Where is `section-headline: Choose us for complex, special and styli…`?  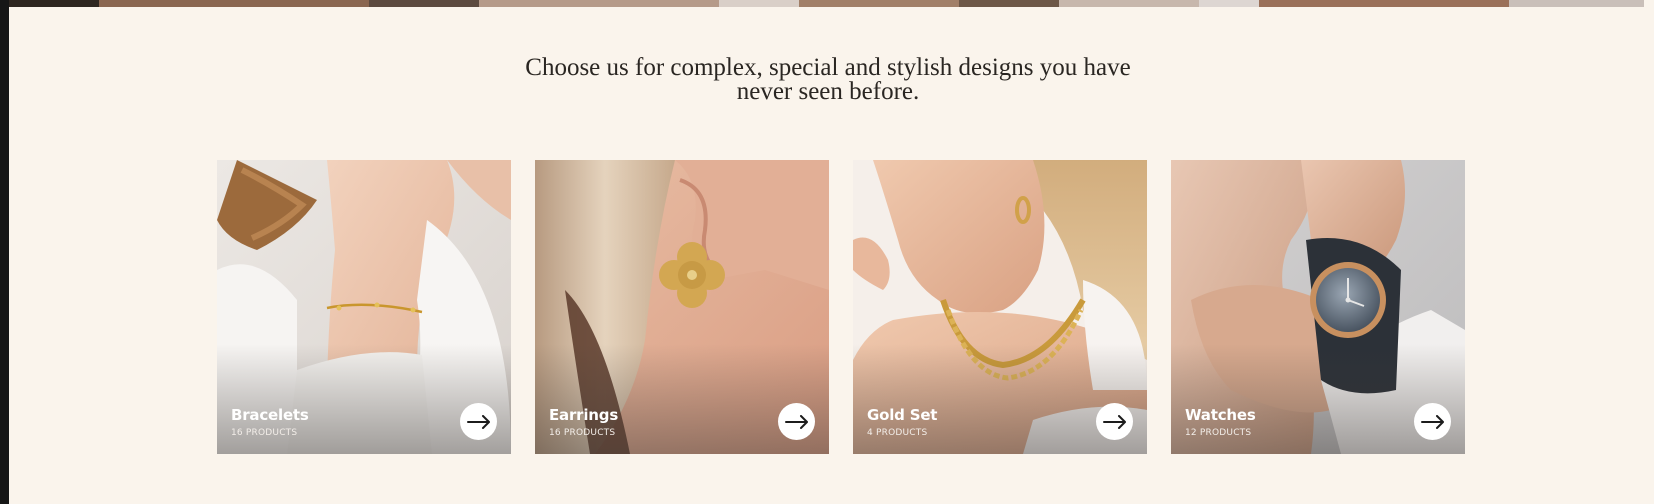 section-headline: Choose us for complex, special and styli… is located at coordinates (828, 79).